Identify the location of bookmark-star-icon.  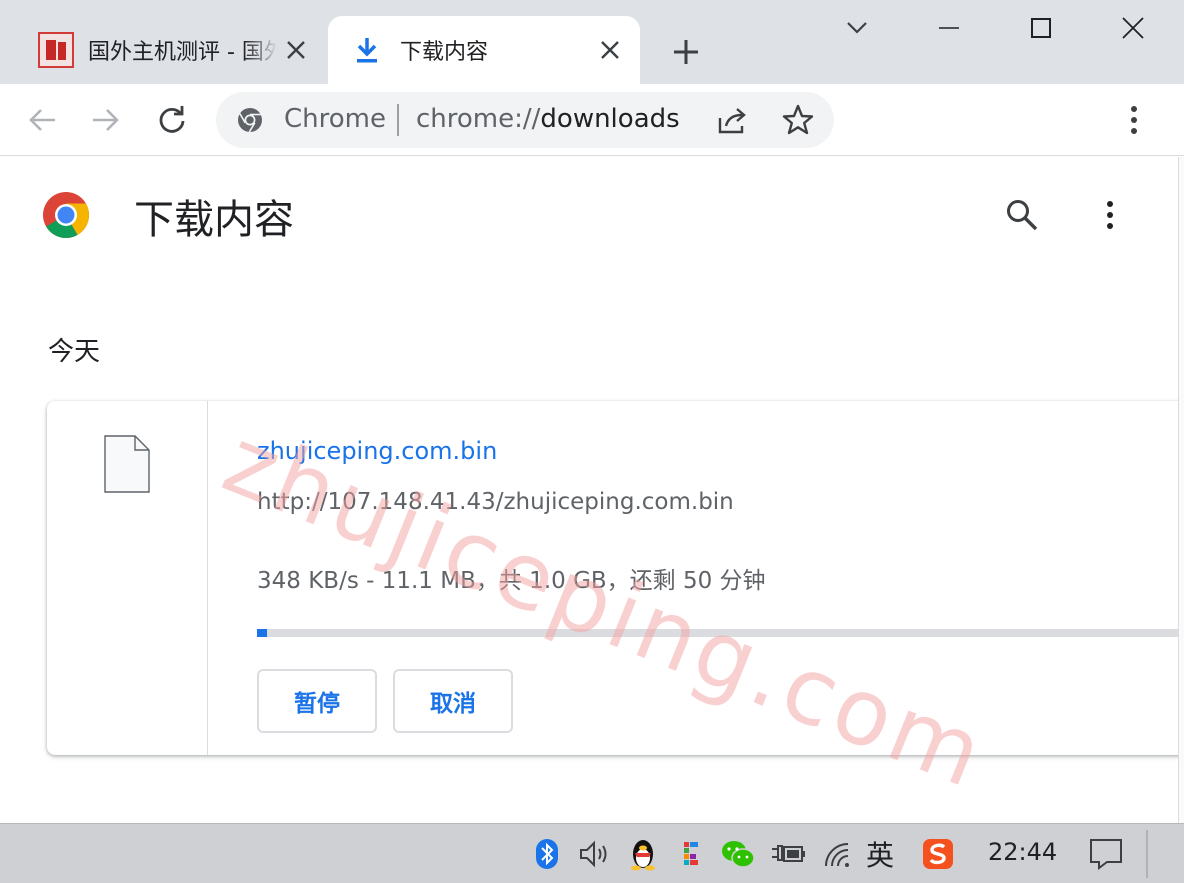
(798, 120).